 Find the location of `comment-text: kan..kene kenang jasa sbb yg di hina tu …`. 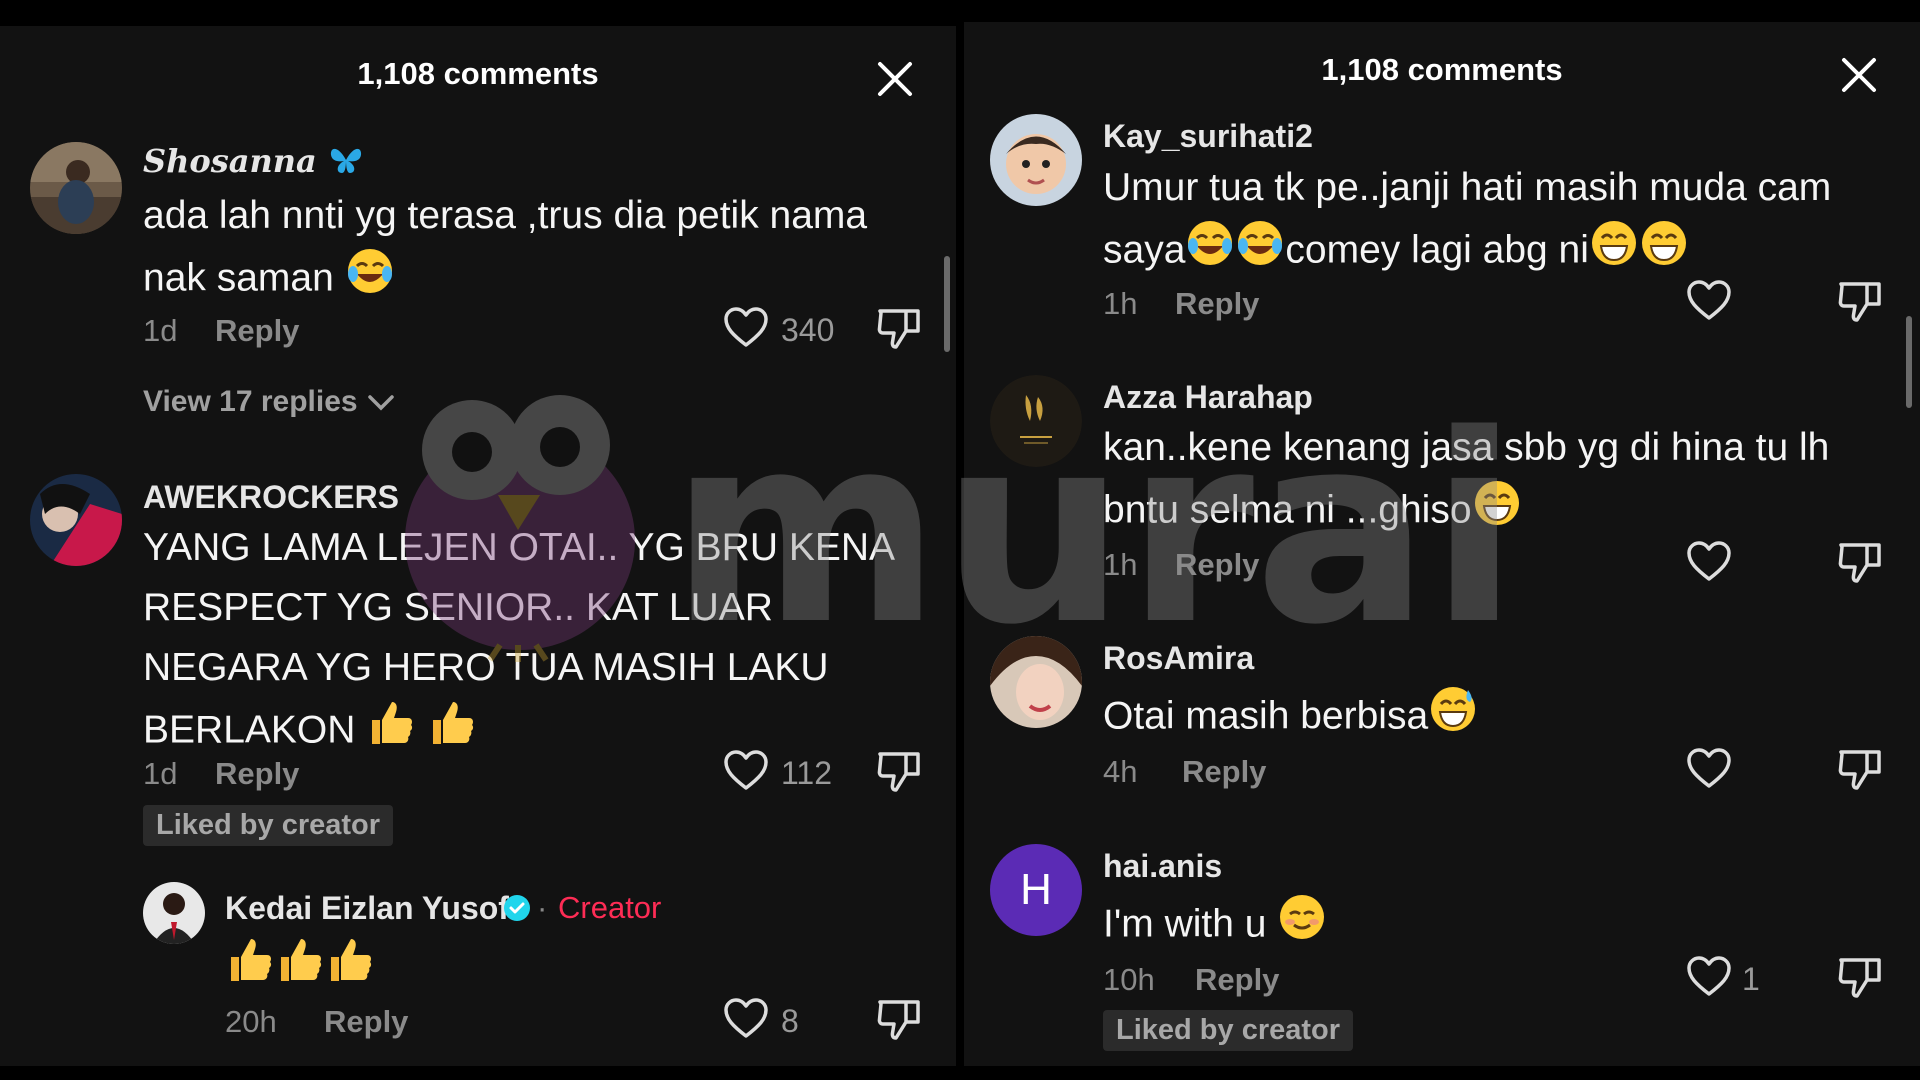

comment-text: kan..kene kenang jasa sbb yg di hina tu … is located at coordinates (1498, 482).